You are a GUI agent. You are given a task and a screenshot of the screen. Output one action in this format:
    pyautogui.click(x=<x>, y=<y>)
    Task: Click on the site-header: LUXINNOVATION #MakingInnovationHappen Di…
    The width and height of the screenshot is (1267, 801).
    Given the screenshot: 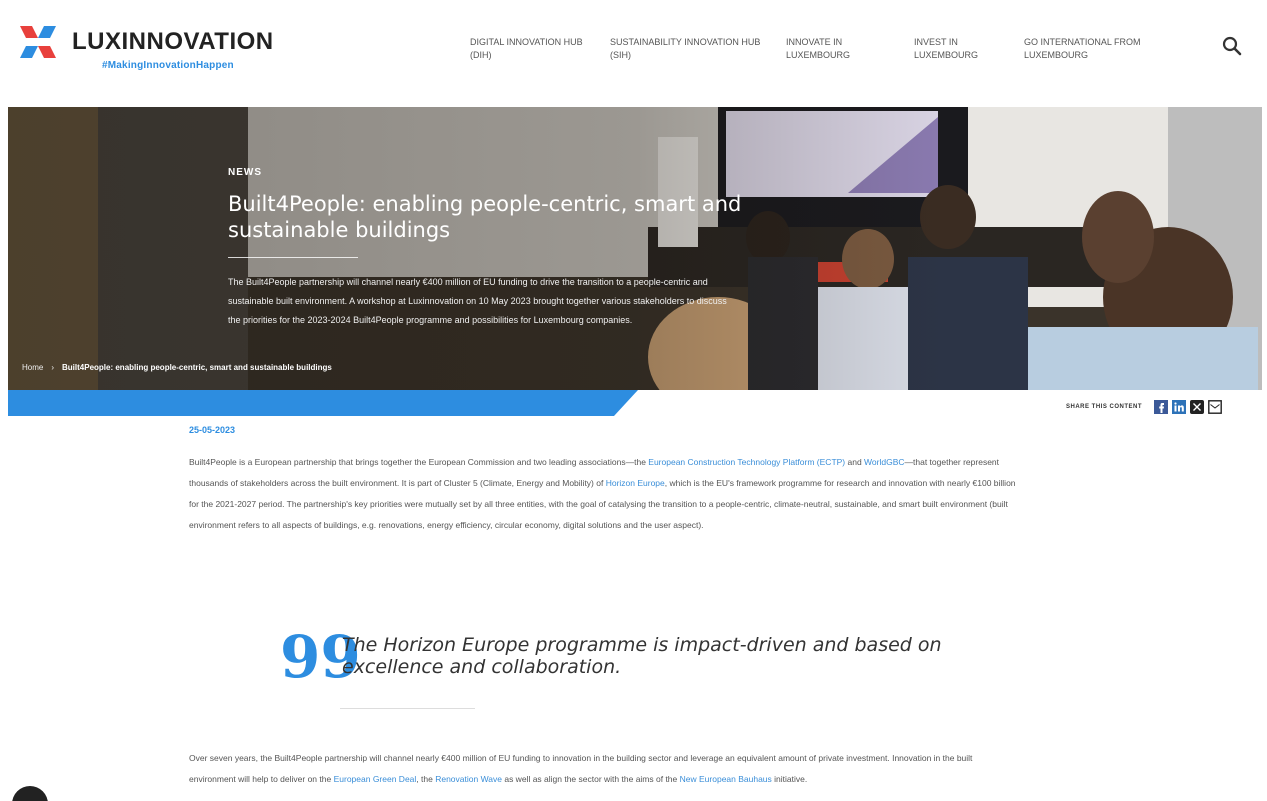 What is the action you would take?
    pyautogui.click(x=633, y=53)
    